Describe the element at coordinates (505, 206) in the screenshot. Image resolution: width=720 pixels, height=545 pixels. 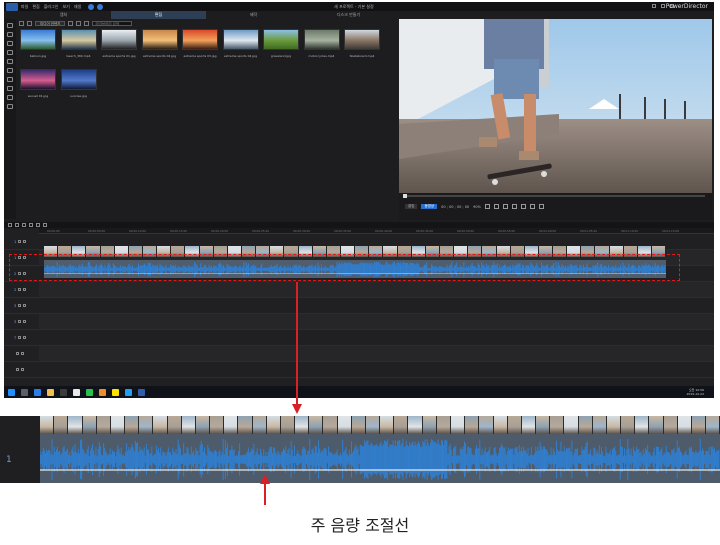
I see `previous-frame-icon` at that location.